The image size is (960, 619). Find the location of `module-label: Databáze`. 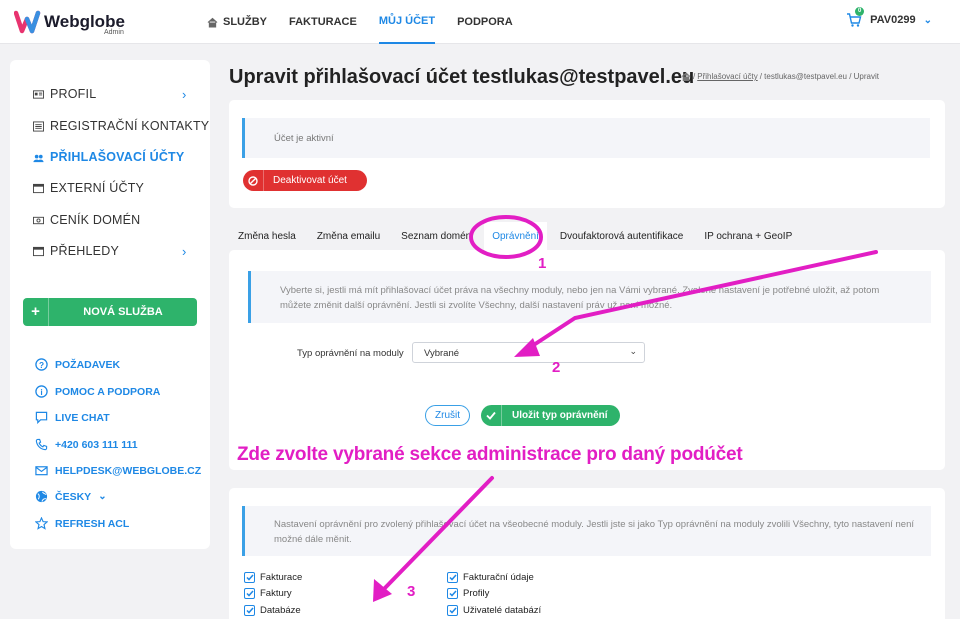

module-label: Databáze is located at coordinates (280, 610).